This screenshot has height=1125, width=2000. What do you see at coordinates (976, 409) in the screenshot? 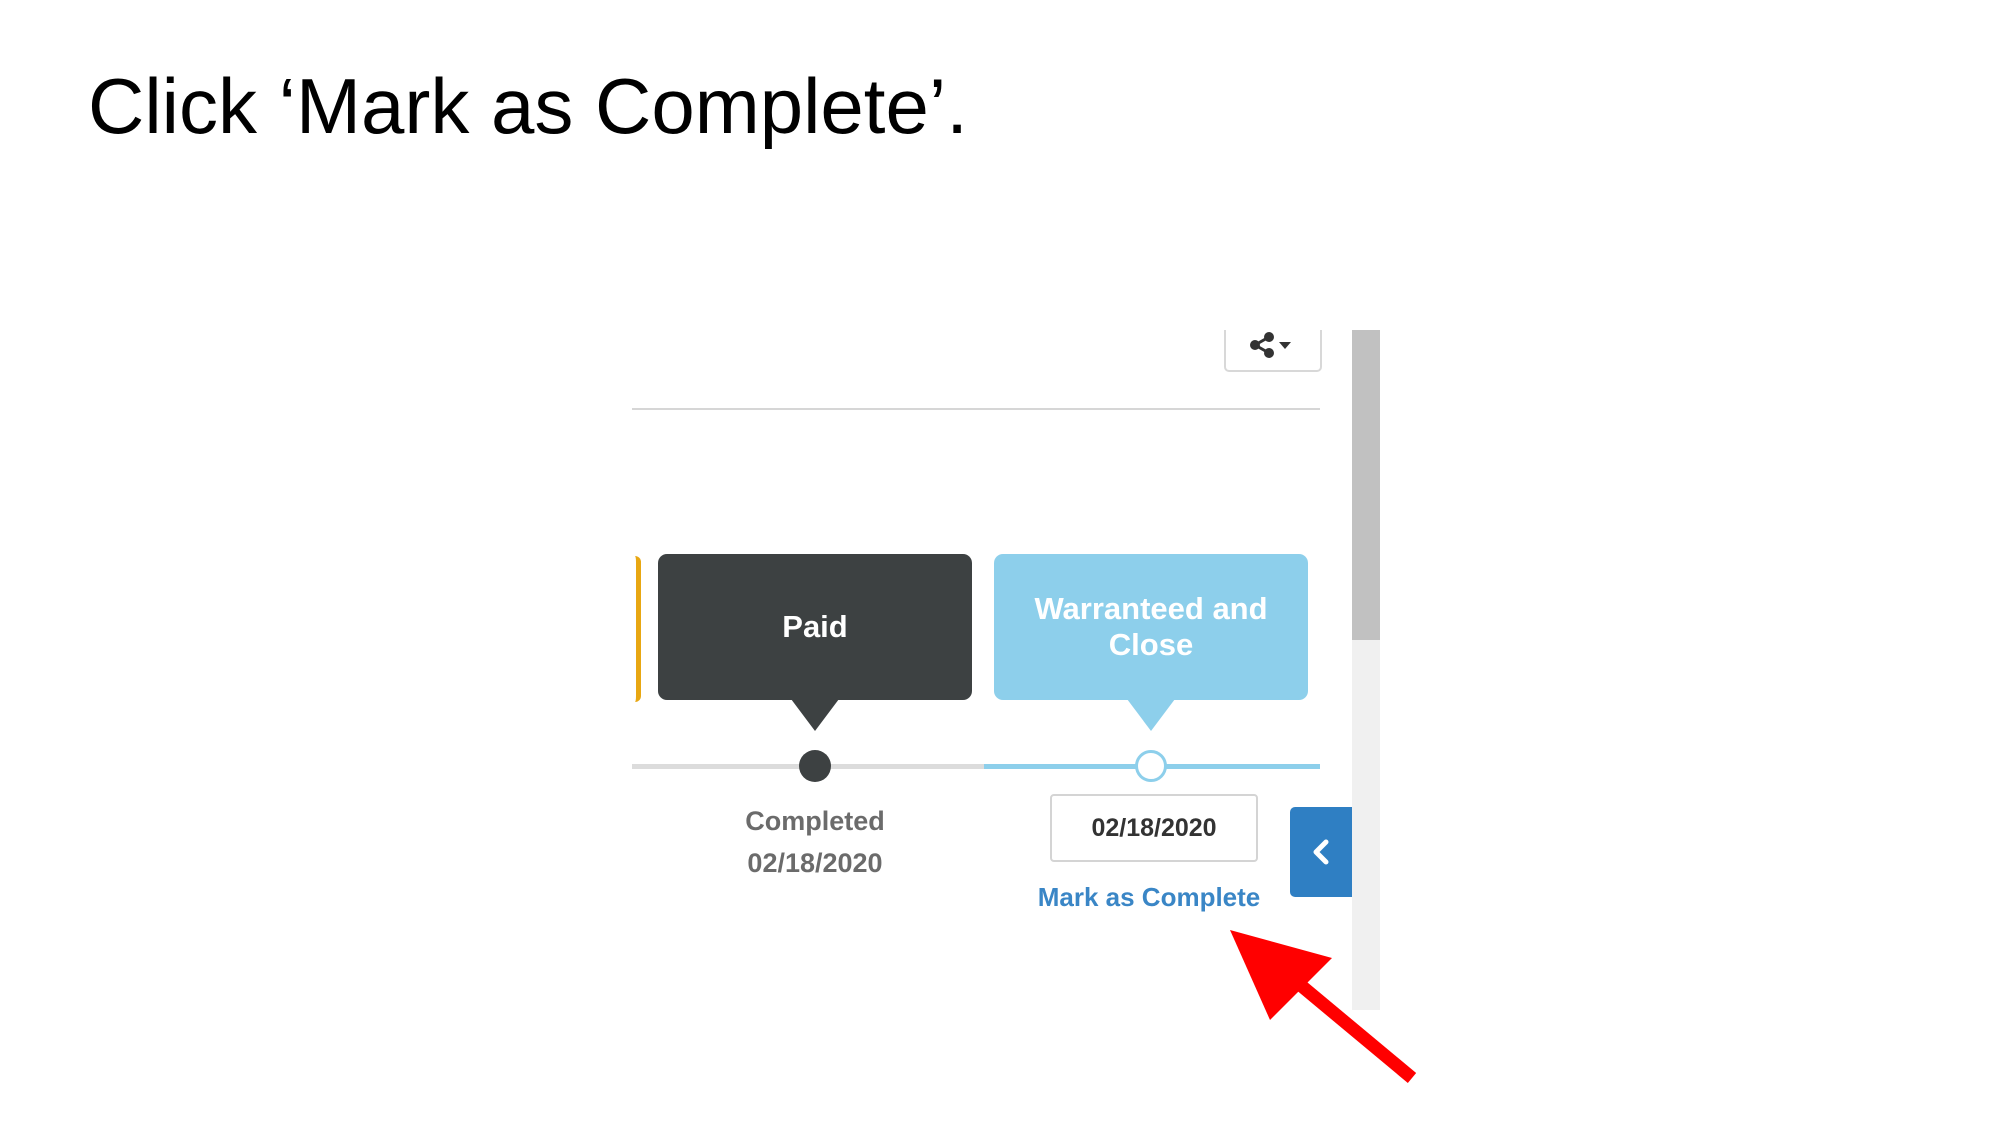
I see `header-divider` at bounding box center [976, 409].